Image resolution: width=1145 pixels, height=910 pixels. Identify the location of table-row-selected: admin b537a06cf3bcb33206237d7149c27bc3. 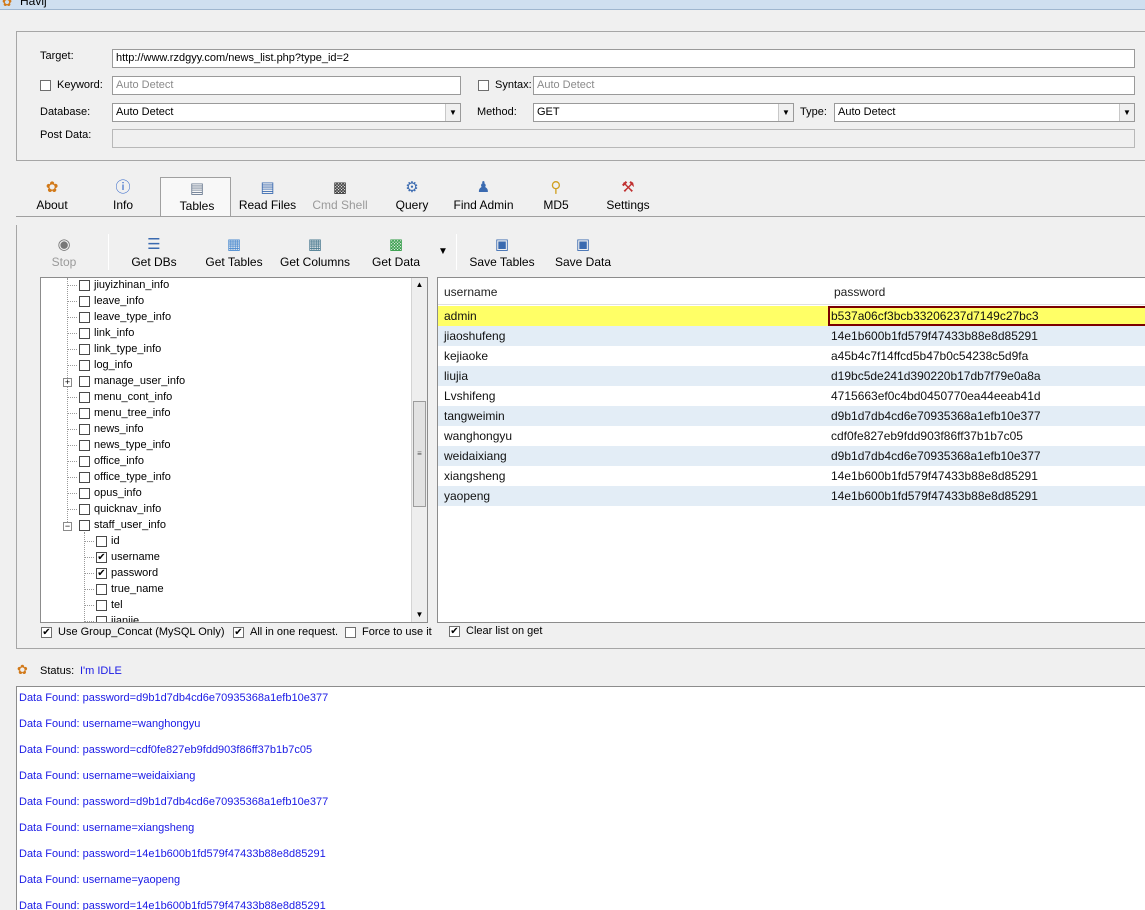
(791, 316).